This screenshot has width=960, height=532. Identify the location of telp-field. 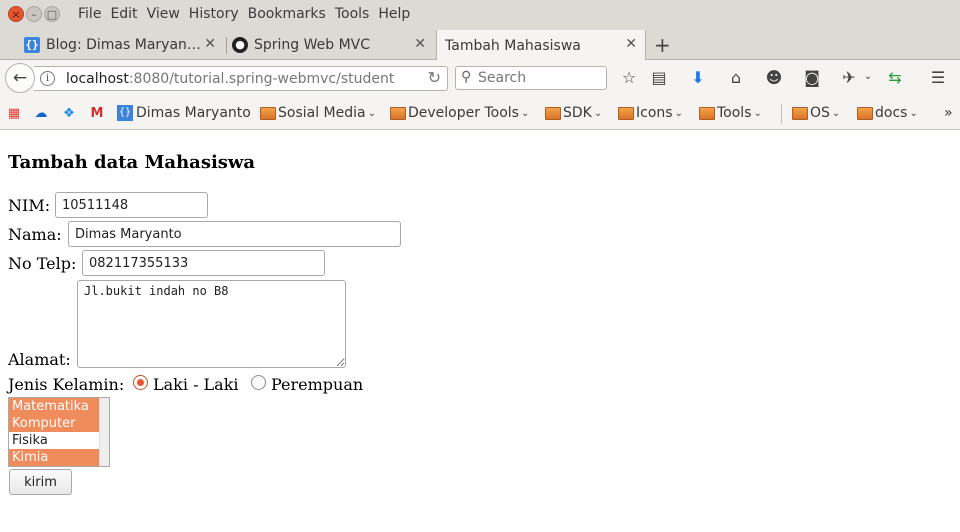
(203, 263).